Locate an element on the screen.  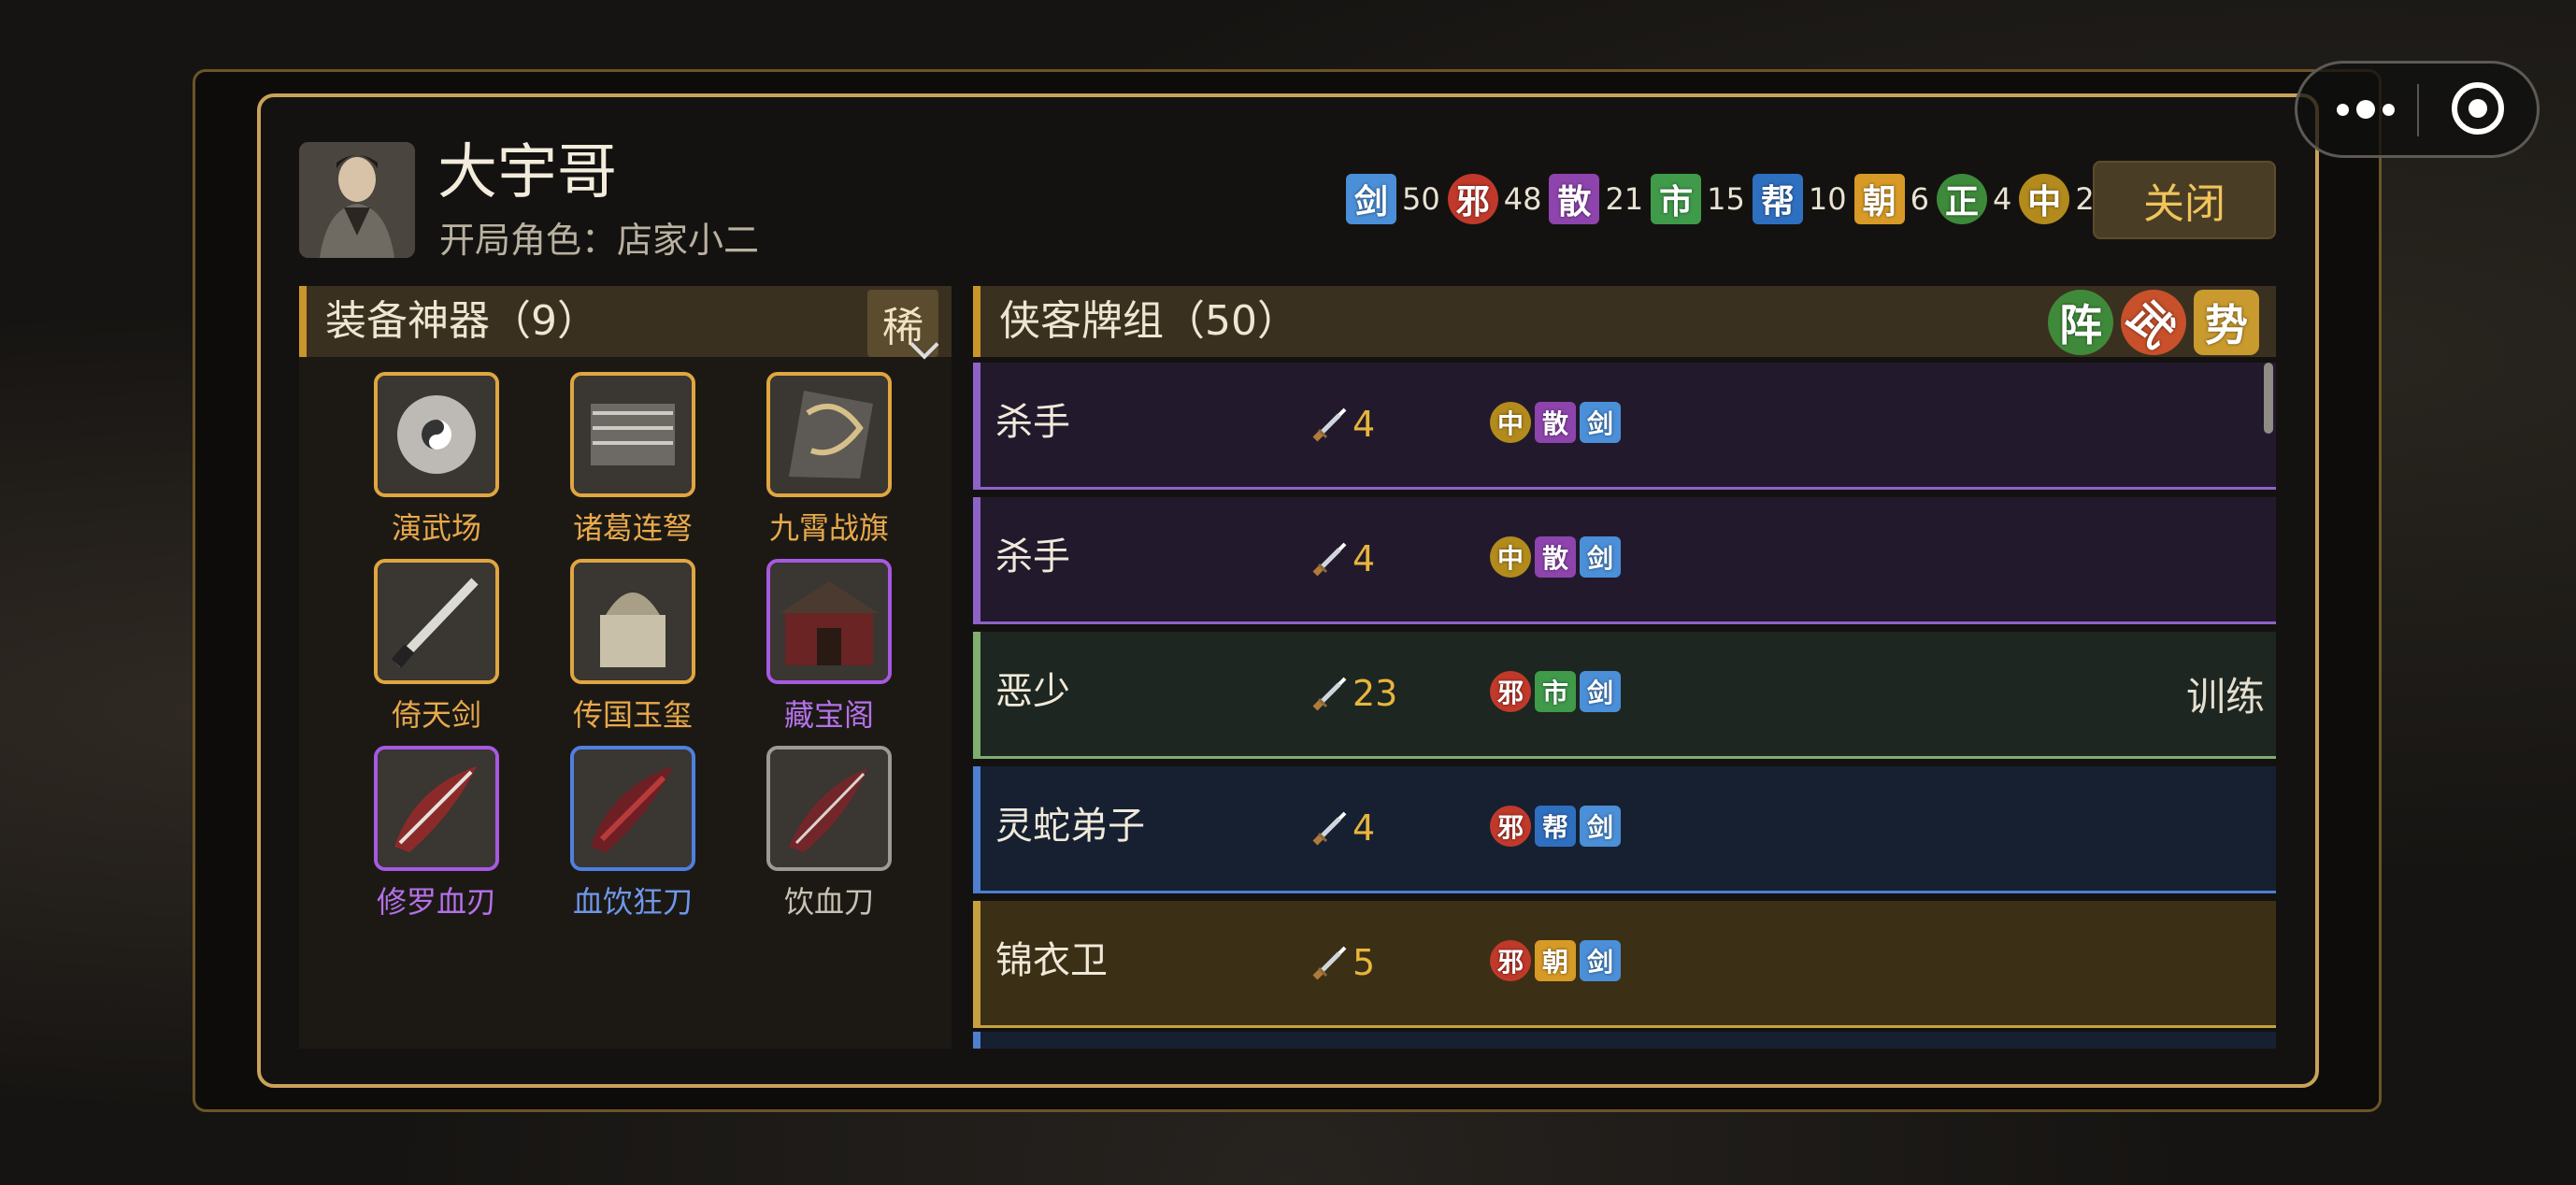
artifact-item: 血饮狂刀 is located at coordinates (621, 839).